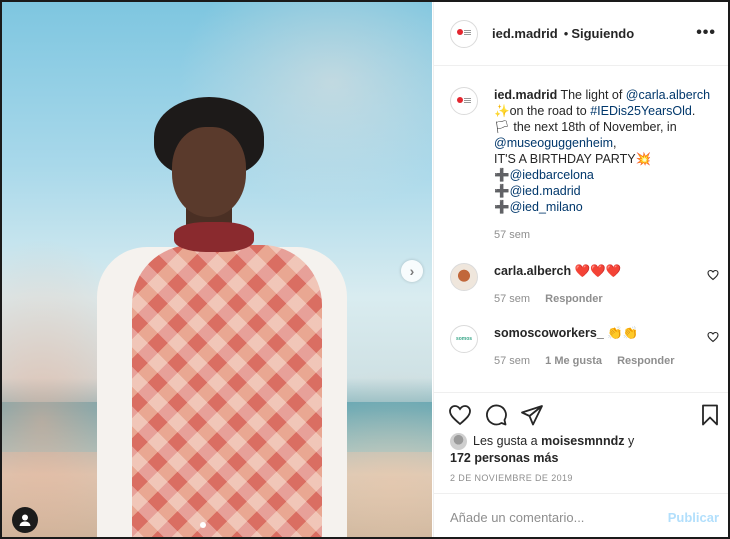  I want to click on mention-madrid-link: @ied.madrid, so click(545, 191).